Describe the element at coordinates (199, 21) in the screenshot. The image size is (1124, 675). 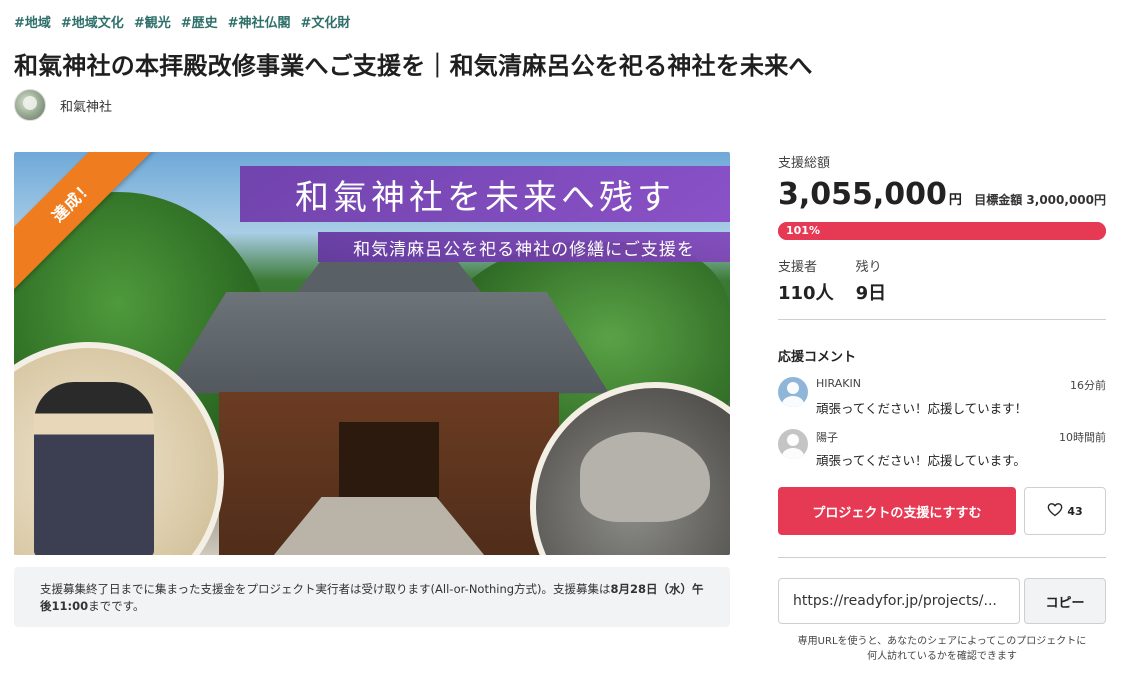
I see `tag-link: #歴史` at that location.